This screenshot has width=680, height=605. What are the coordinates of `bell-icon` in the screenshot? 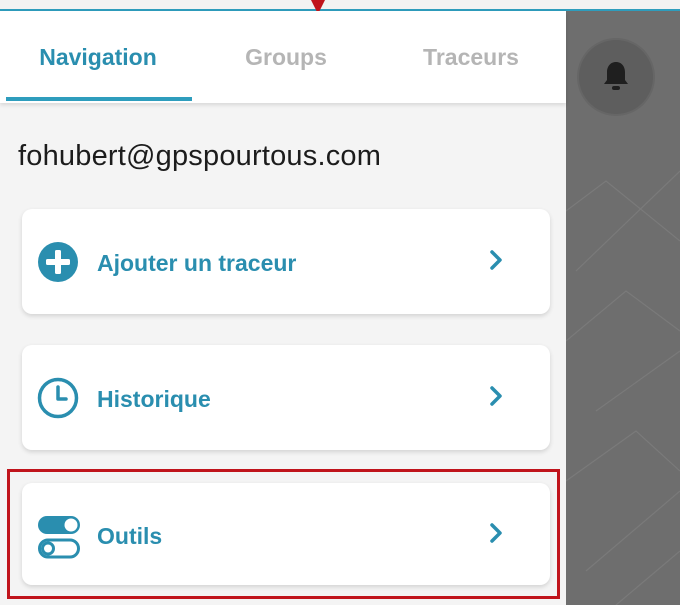 It's located at (616, 76).